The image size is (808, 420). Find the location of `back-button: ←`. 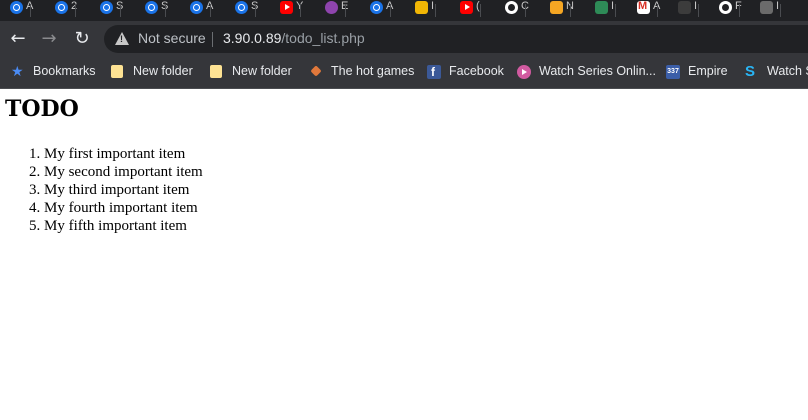

back-button: ← is located at coordinates (18, 39).